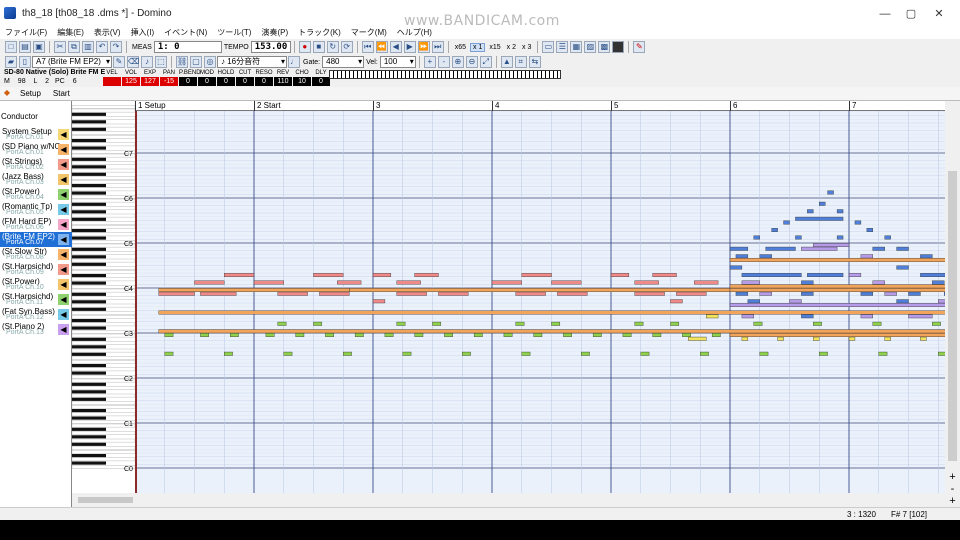 The height and width of the screenshot is (540, 960). What do you see at coordinates (47, 81) in the screenshot?
I see `bank-l-value: 2` at bounding box center [47, 81].